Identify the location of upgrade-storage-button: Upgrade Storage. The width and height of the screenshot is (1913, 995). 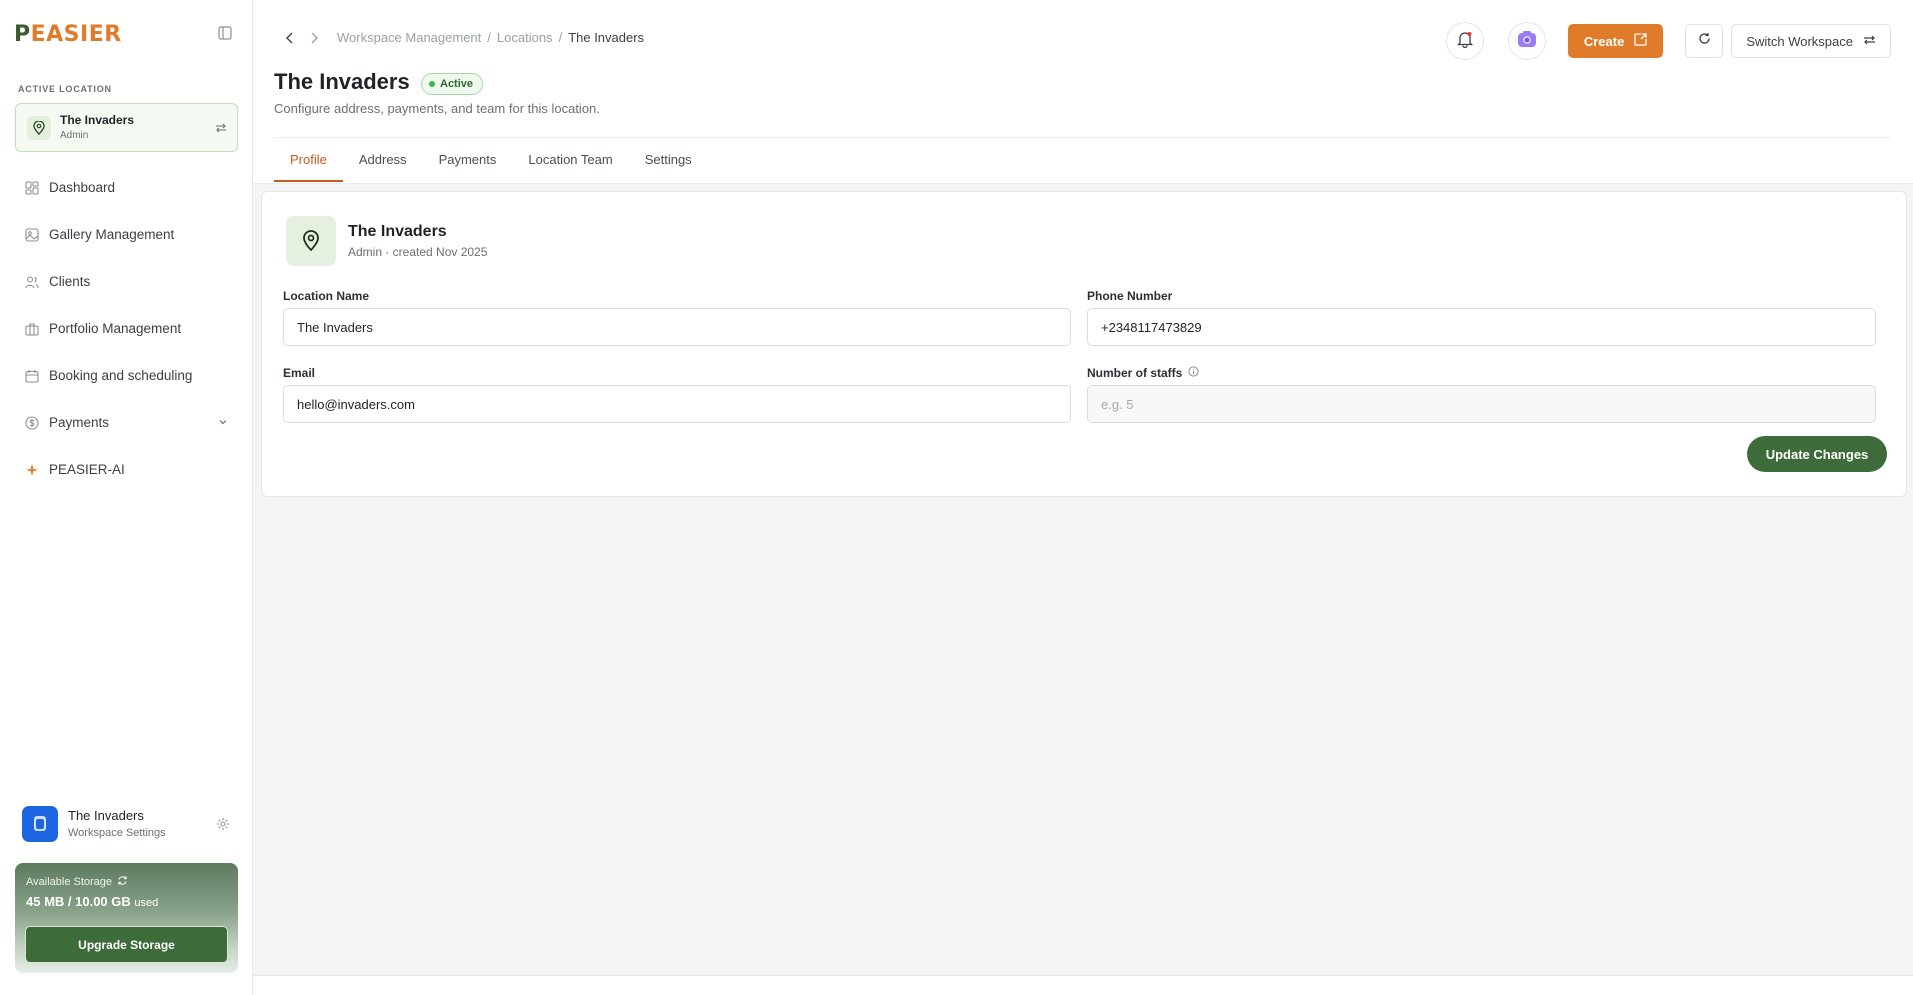
(126, 944).